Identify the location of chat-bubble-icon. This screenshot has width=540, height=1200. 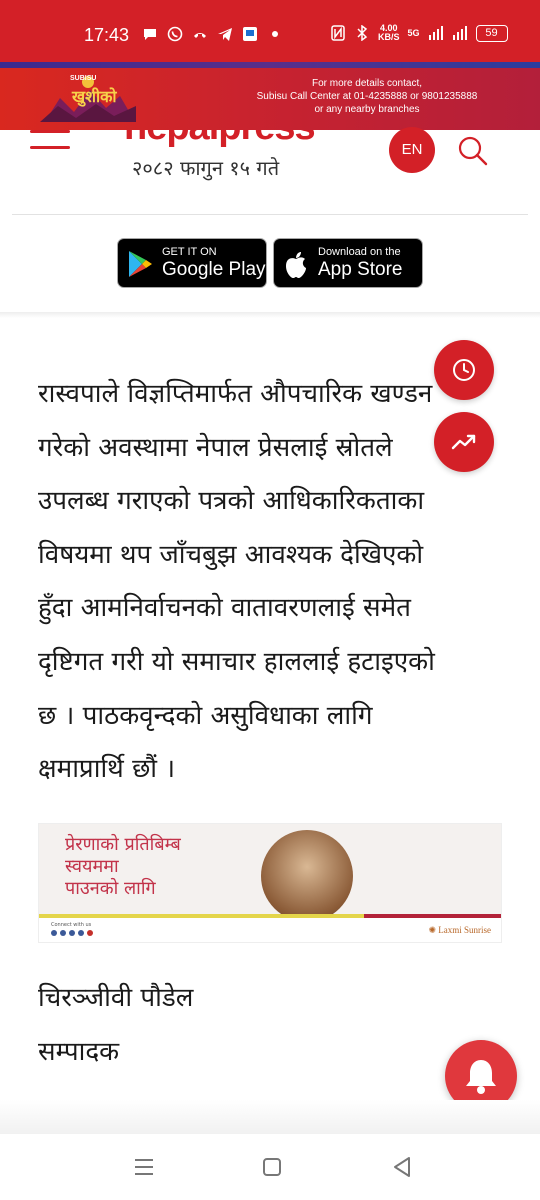
(150, 34).